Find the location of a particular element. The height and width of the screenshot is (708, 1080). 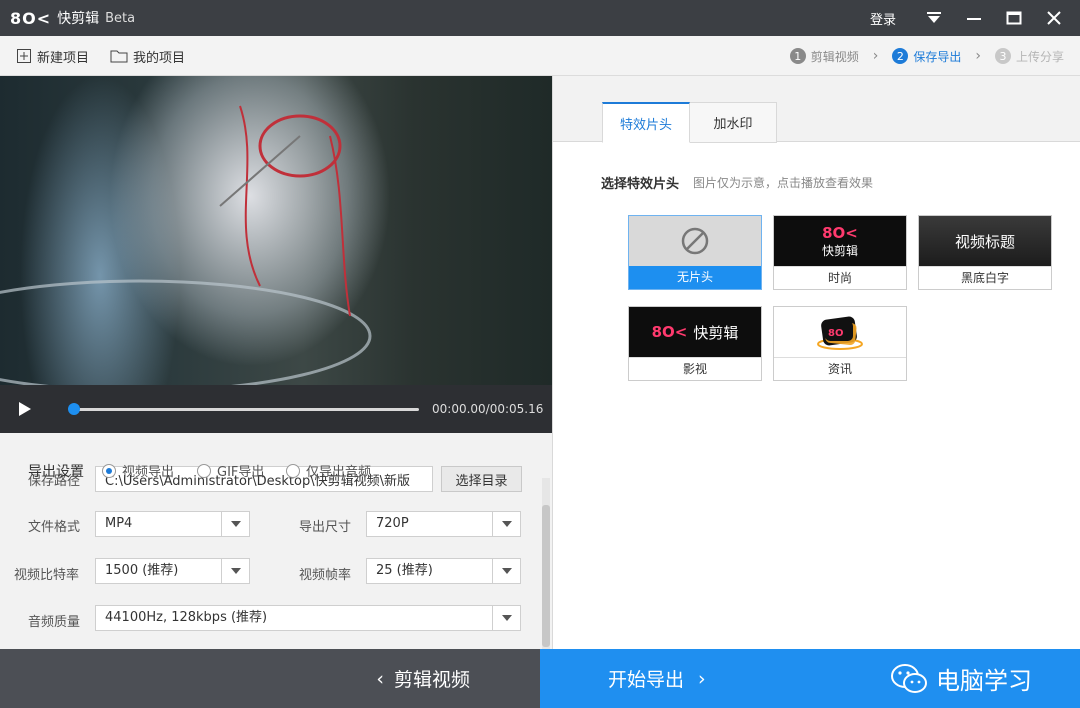

radio-label: 仅导出音频 is located at coordinates (339, 472).